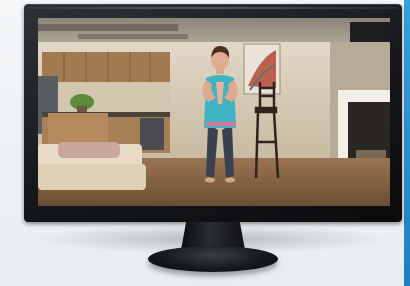 This screenshot has width=410, height=286. Describe the element at coordinates (106, 67) in the screenshot. I see `upper-cabinets` at that location.